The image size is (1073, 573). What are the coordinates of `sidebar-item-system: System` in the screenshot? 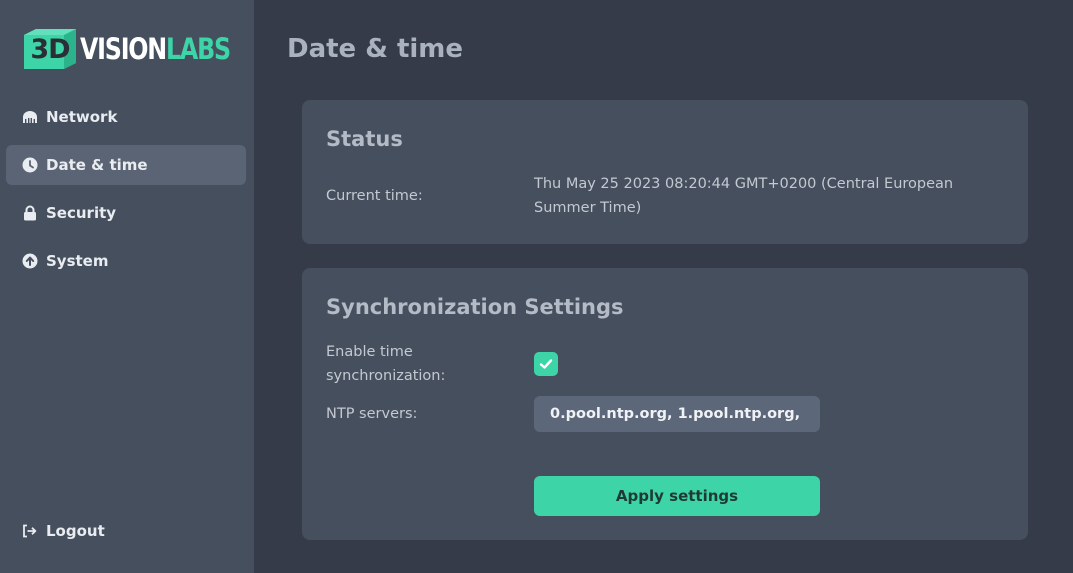 It's located at (126, 261).